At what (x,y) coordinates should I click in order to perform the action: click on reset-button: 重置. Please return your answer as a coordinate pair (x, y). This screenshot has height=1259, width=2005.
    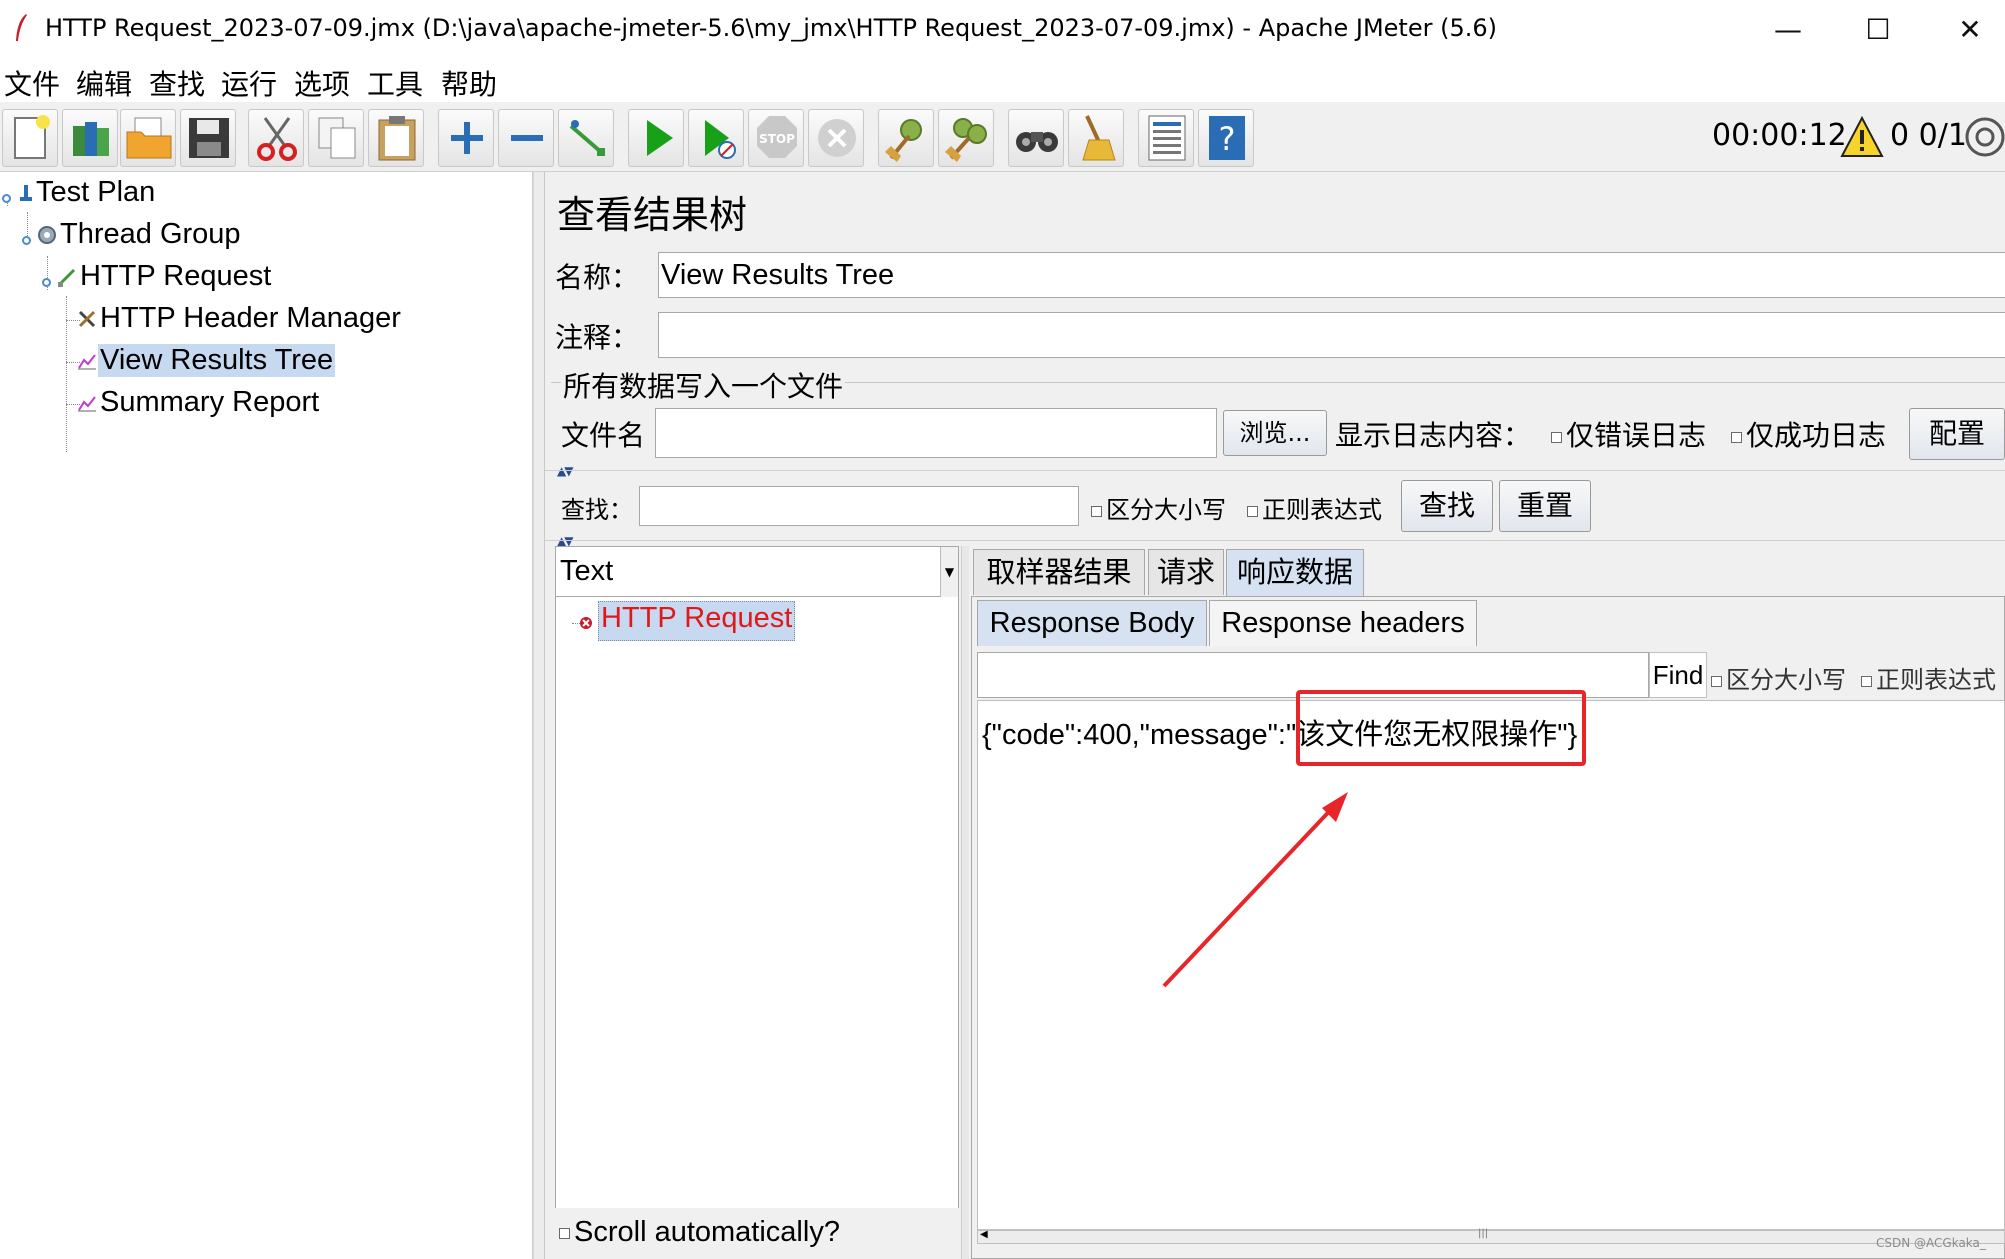
    Looking at the image, I should click on (1545, 506).